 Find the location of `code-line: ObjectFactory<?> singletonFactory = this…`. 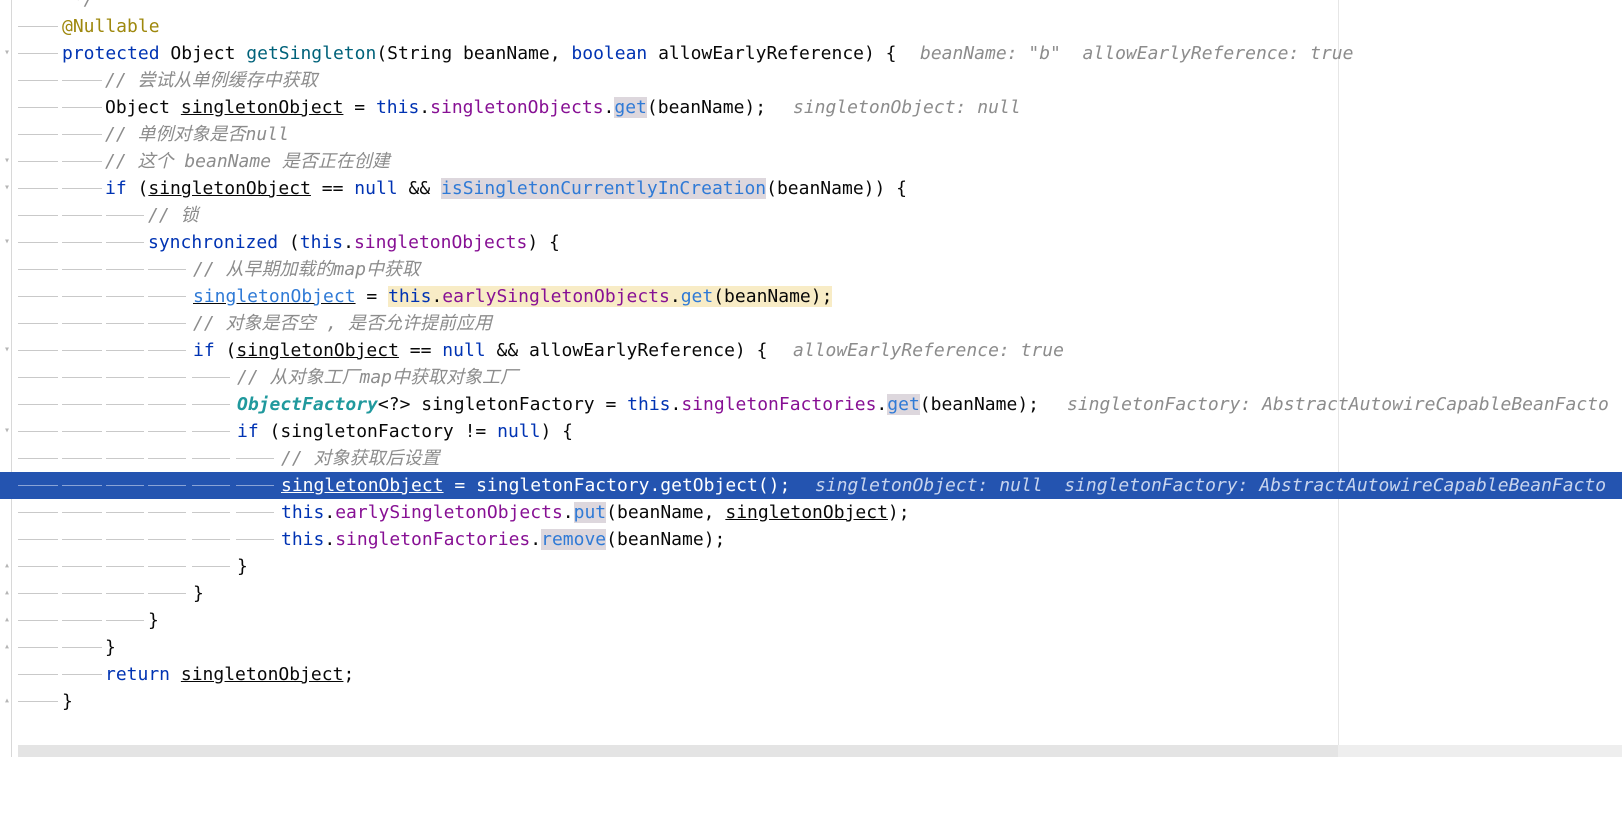

code-line: ObjectFactory<?> singletonFactory = this… is located at coordinates (811, 404).